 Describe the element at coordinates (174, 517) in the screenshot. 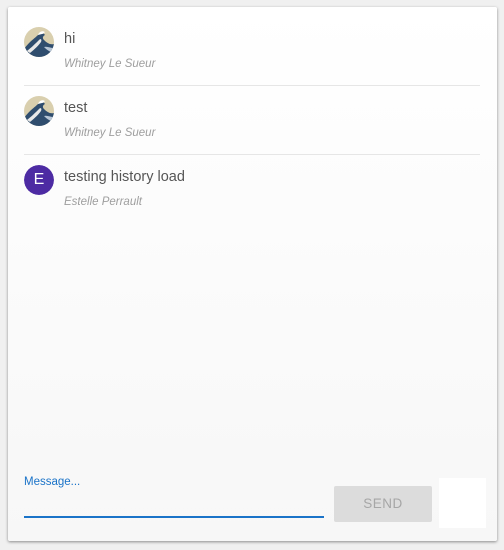

I see `input-underline` at that location.